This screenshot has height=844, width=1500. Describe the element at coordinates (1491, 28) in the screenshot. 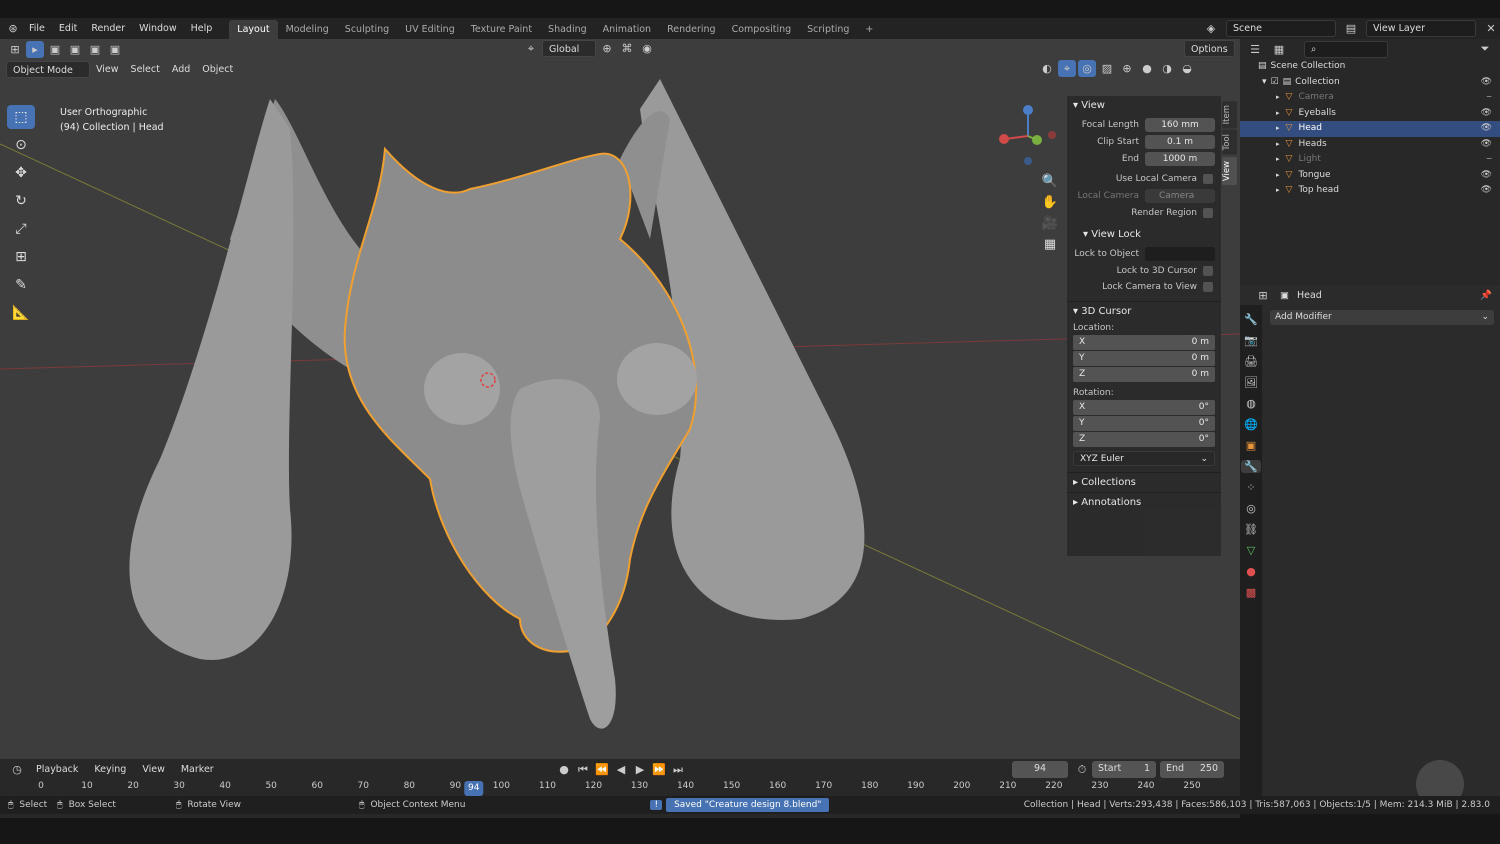

I see `close-icon: ✕` at that location.